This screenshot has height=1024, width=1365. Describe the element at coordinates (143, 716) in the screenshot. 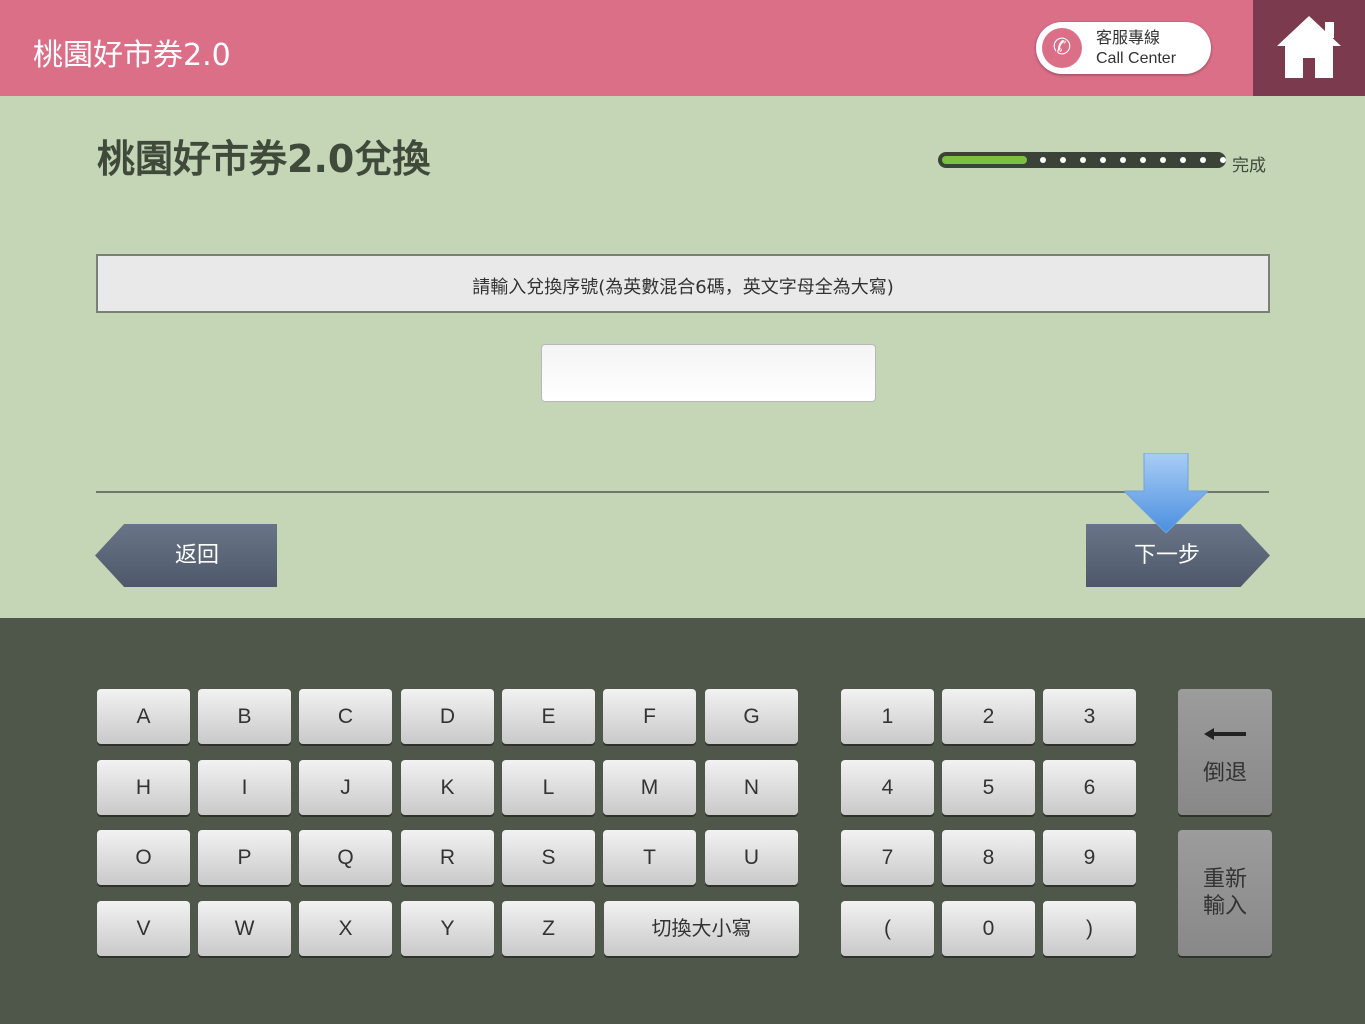

I see `key-a: A` at that location.